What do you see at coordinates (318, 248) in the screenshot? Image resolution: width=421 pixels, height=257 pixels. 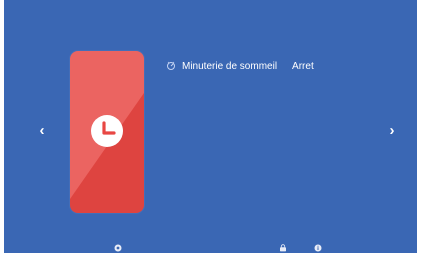 I see `info-icon` at bounding box center [318, 248].